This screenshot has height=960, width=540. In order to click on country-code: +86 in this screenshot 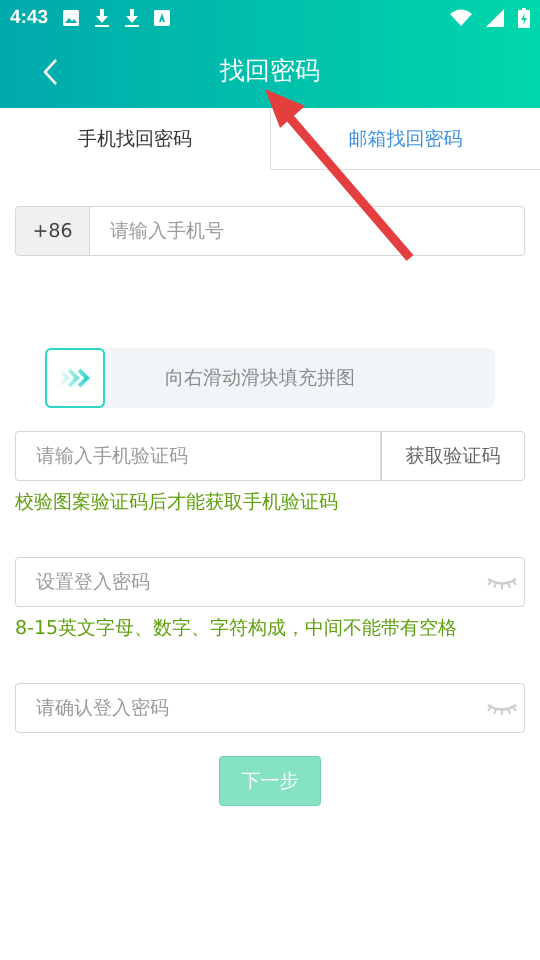, I will do `click(52, 231)`.